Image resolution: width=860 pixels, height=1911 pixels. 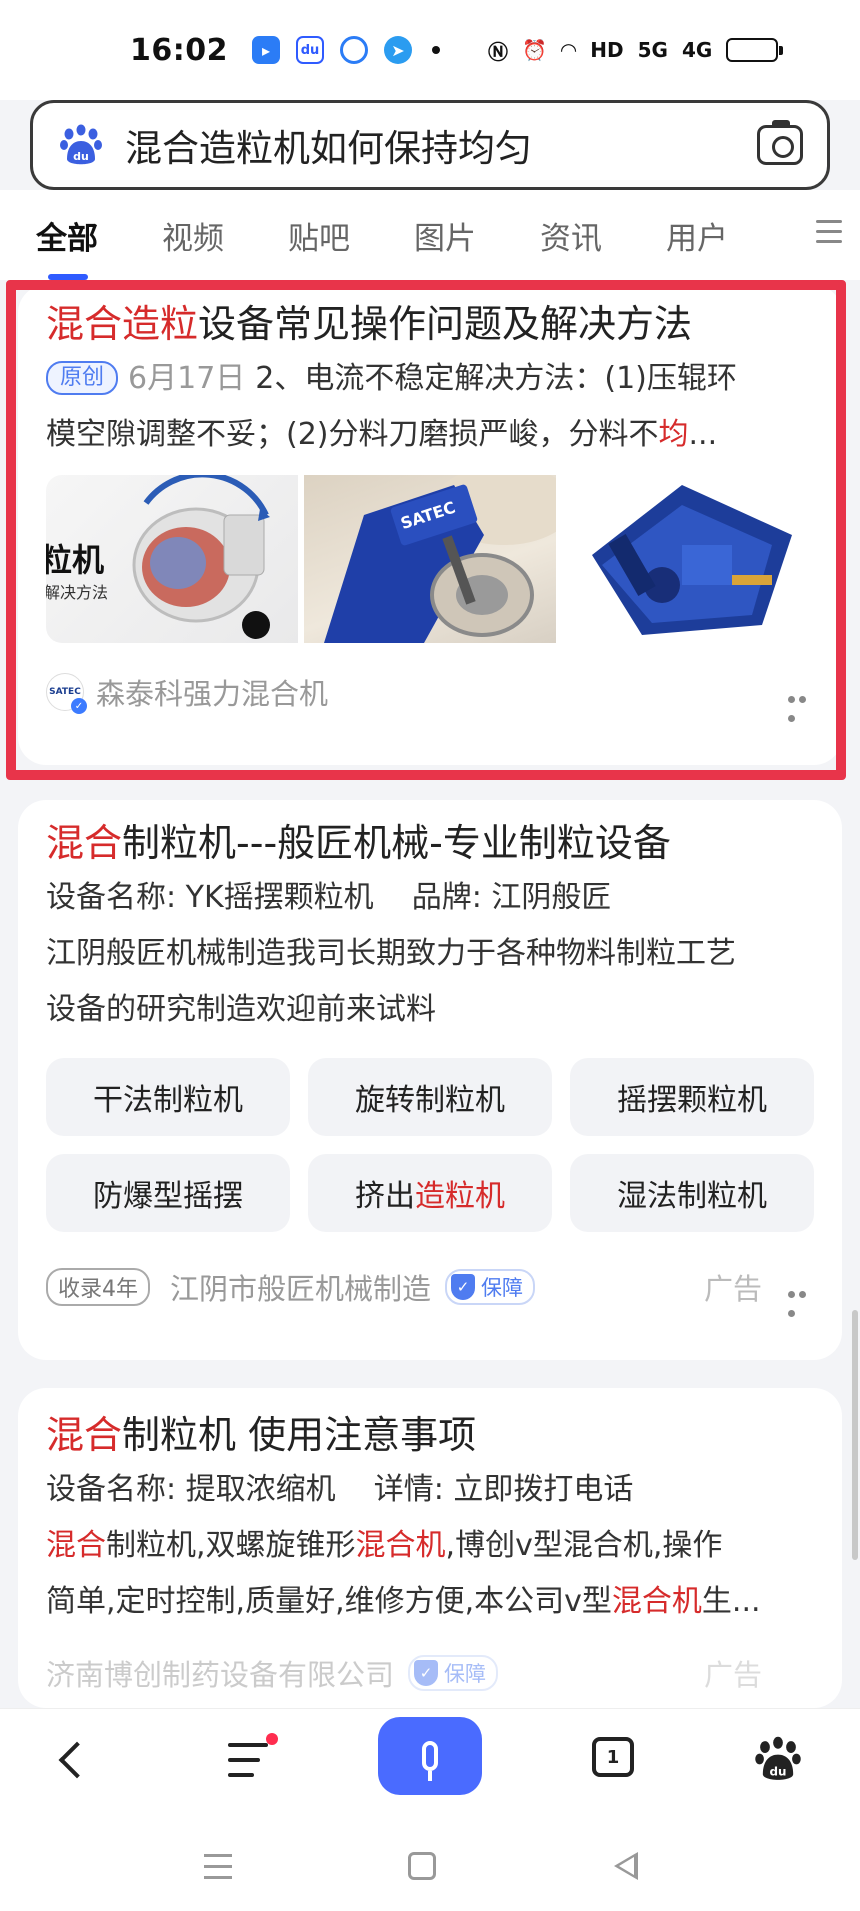 What do you see at coordinates (692, 1193) in the screenshot?
I see `chip-wet-granulator: 湿法制粒机` at bounding box center [692, 1193].